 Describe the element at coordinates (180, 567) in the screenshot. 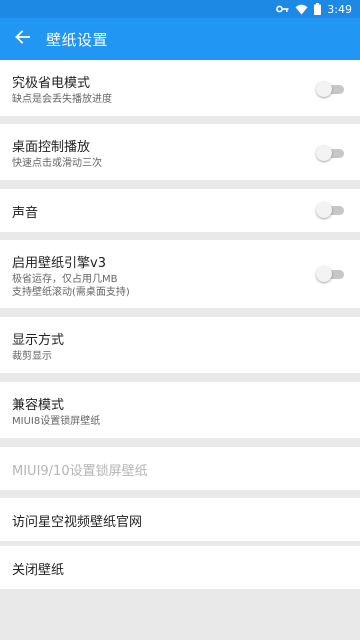

I see `setting-close-wallpaper: 关闭壁纸` at that location.